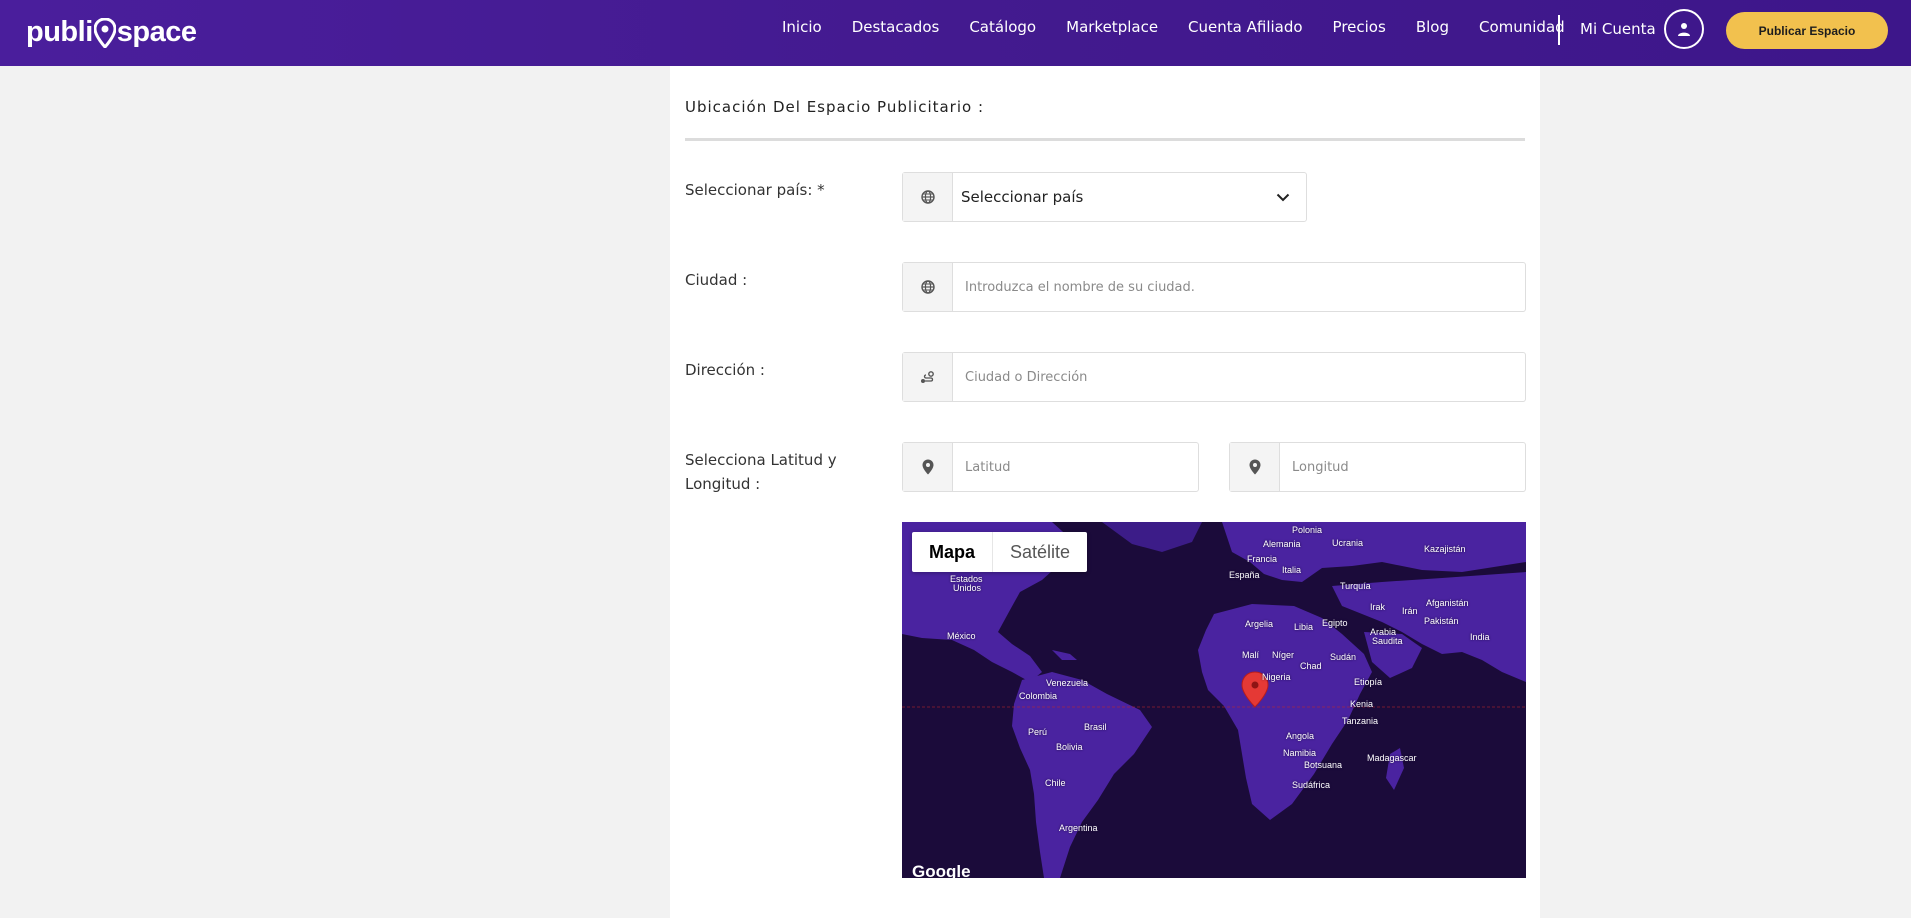 The image size is (1911, 918). I want to click on country-label: Seleccionar país: *, so click(755, 190).